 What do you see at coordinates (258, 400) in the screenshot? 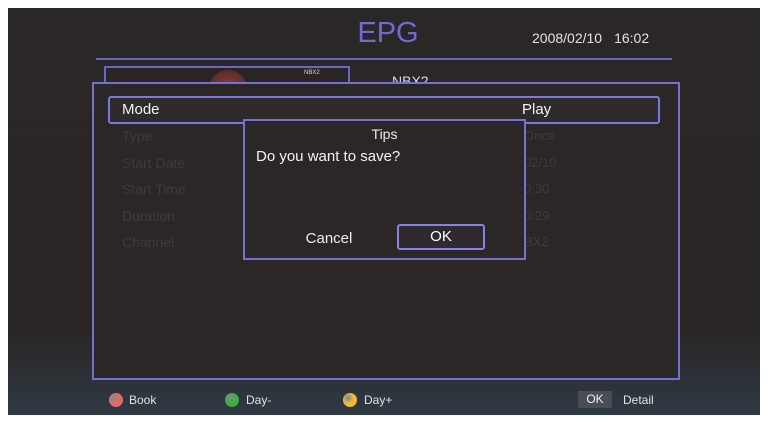
I see `day-minus-hint: Day-` at bounding box center [258, 400].